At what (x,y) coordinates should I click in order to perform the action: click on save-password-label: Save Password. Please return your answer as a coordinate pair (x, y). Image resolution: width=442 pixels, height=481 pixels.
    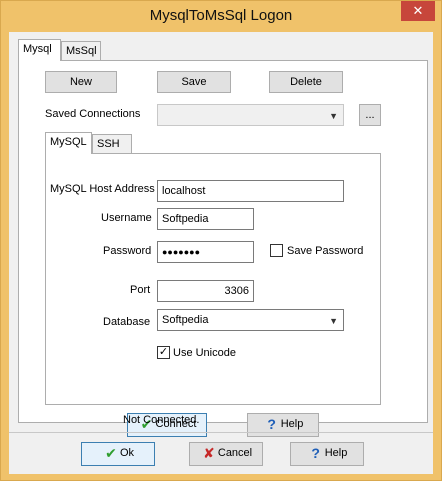
    Looking at the image, I should click on (325, 251).